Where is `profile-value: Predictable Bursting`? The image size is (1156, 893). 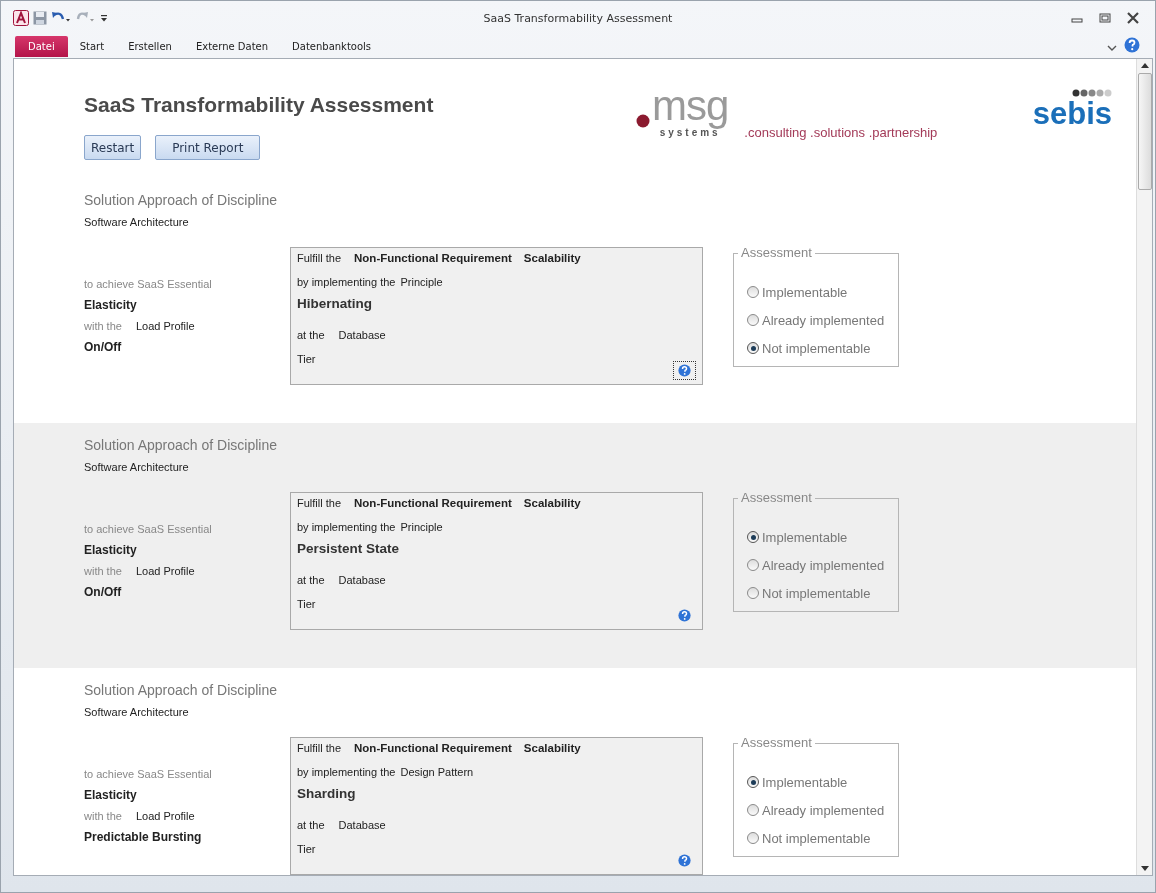 profile-value: Predictable Bursting is located at coordinates (143, 838).